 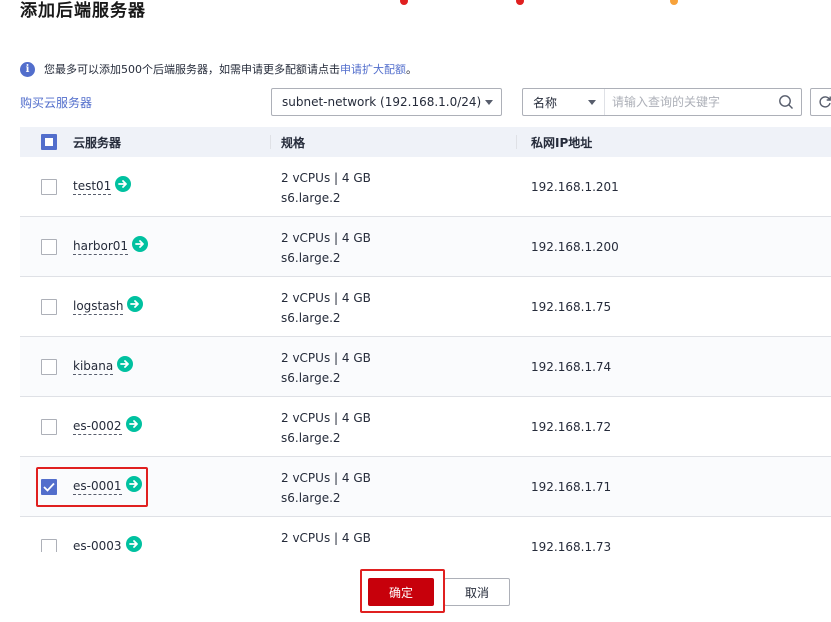 I want to click on subnet-select: subnet-network (192.168.1.0/24), so click(x=386, y=102).